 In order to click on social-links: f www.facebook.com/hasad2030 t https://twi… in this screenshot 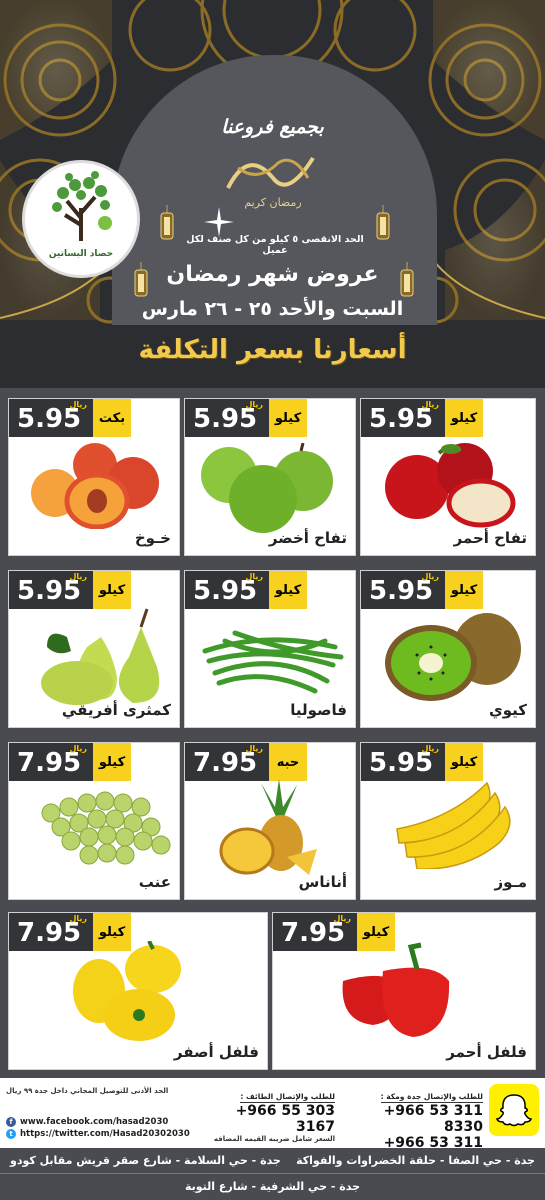, I will do `click(98, 1128)`.